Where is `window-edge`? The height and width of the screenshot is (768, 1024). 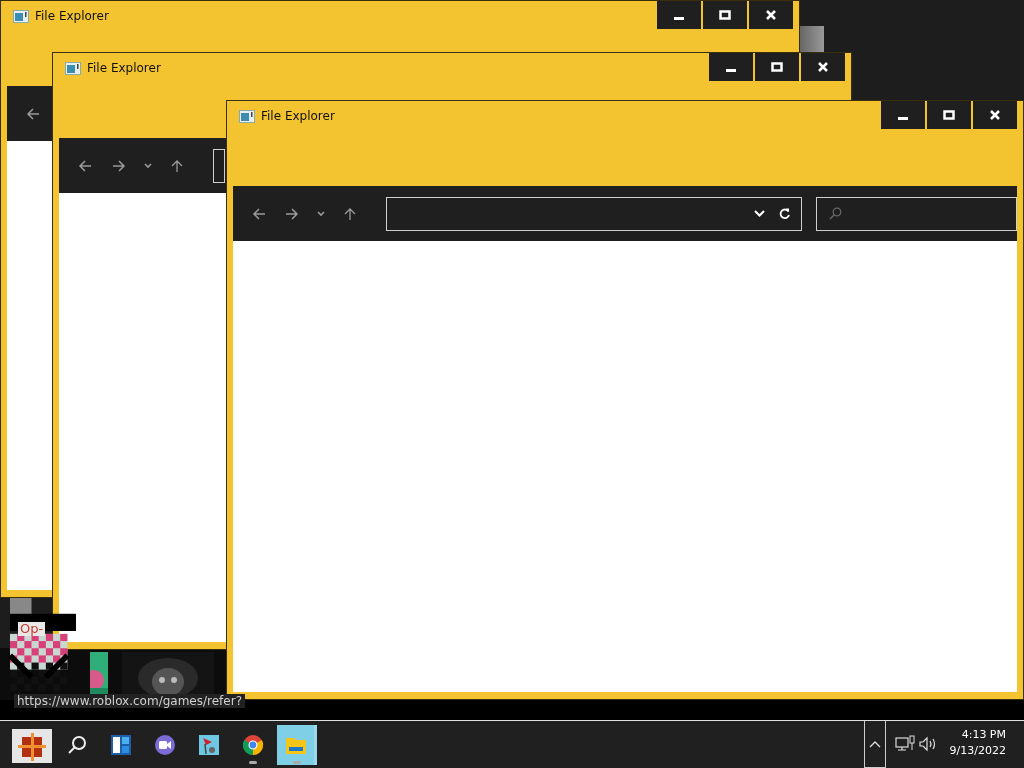 window-edge is located at coordinates (812, 39).